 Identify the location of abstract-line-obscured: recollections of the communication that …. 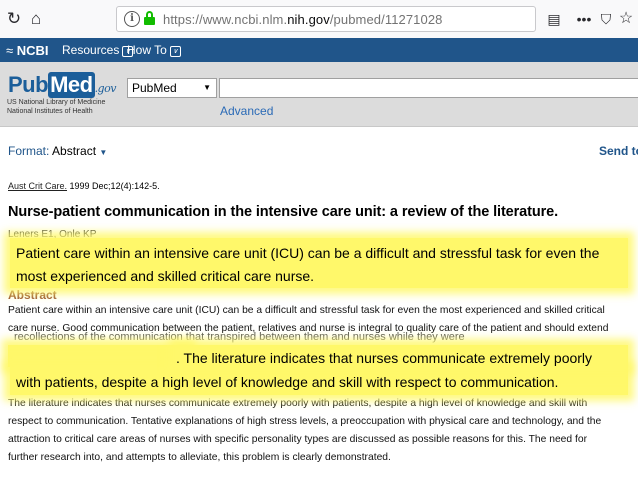
(239, 337).